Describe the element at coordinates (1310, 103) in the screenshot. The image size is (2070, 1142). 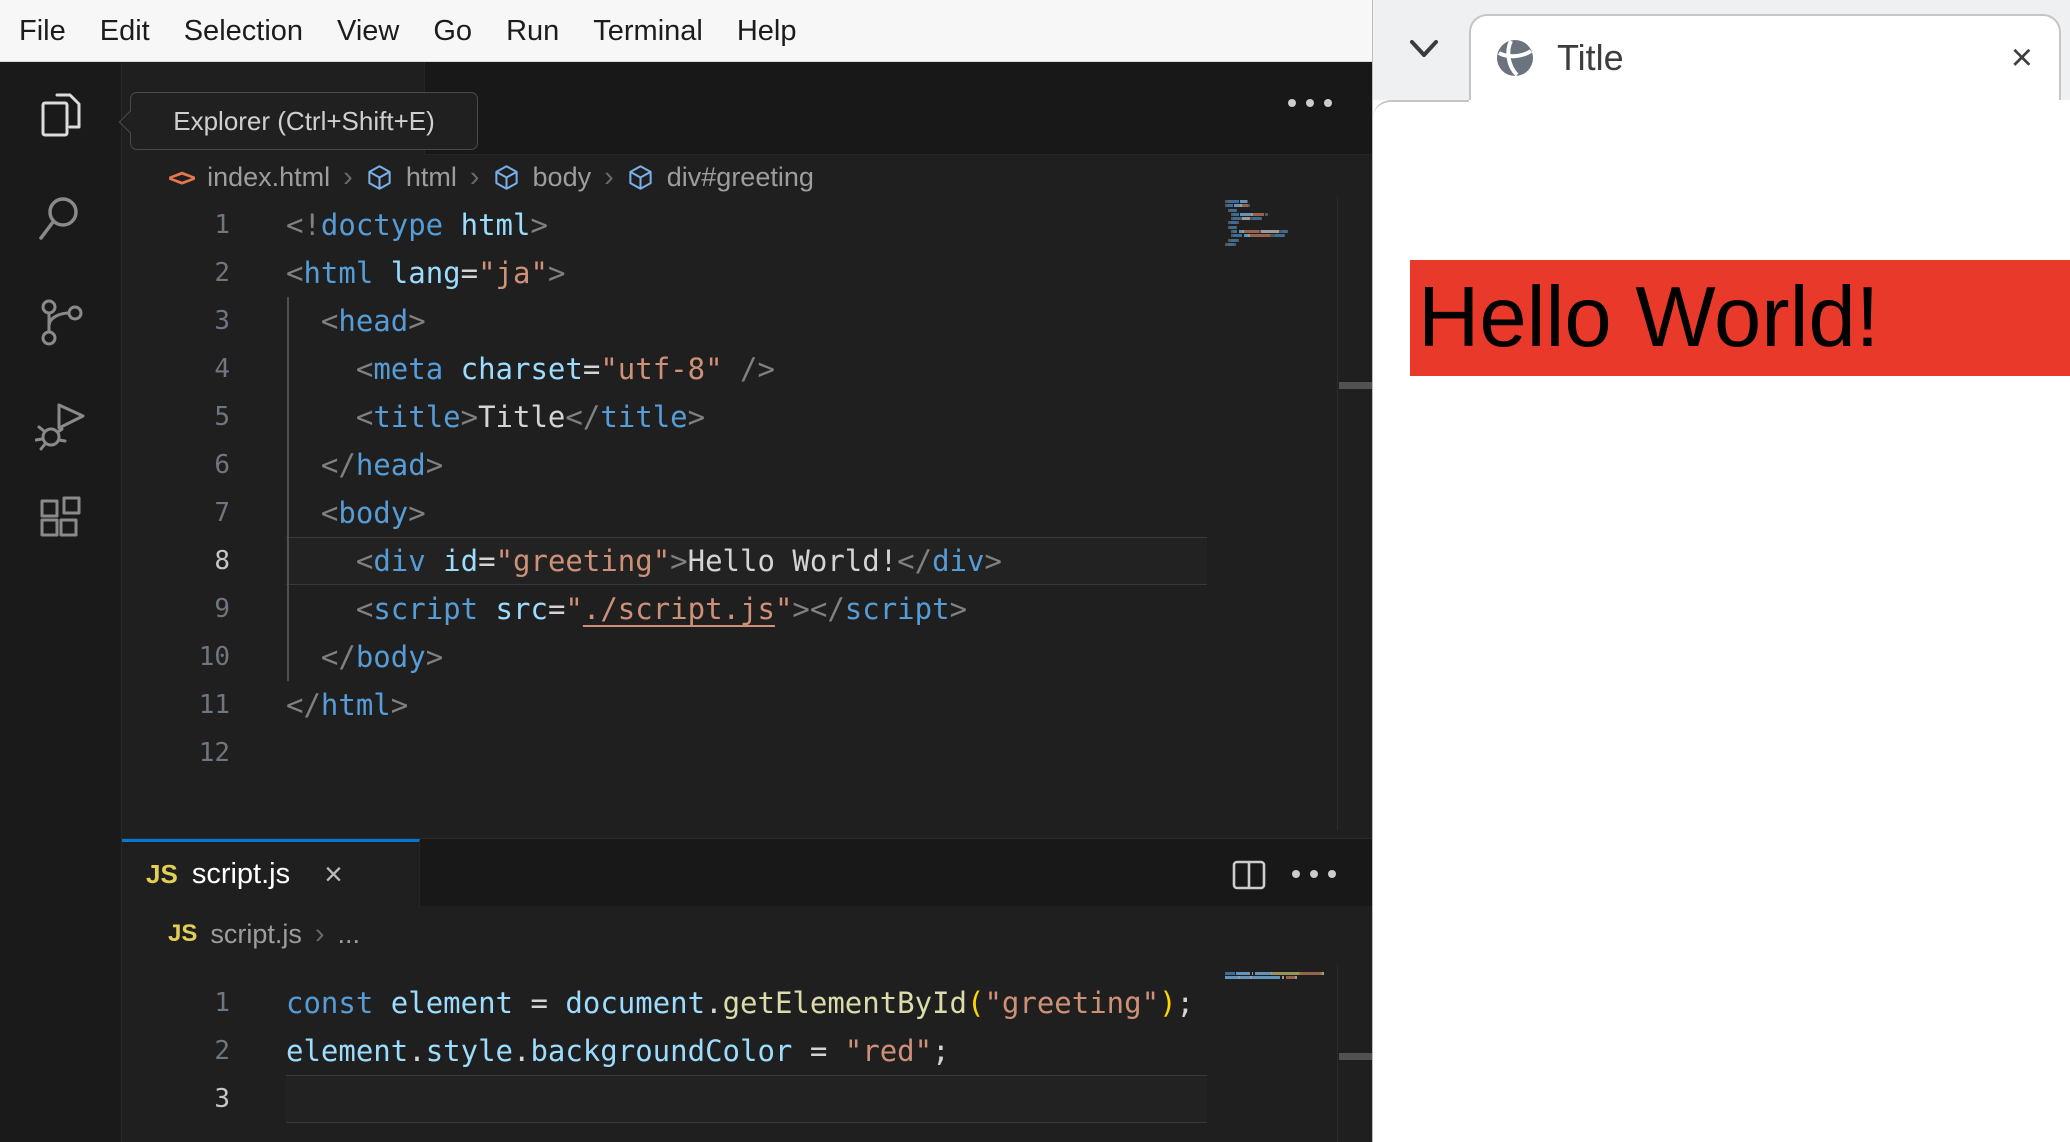
I see `editor-more-actions-icon` at that location.